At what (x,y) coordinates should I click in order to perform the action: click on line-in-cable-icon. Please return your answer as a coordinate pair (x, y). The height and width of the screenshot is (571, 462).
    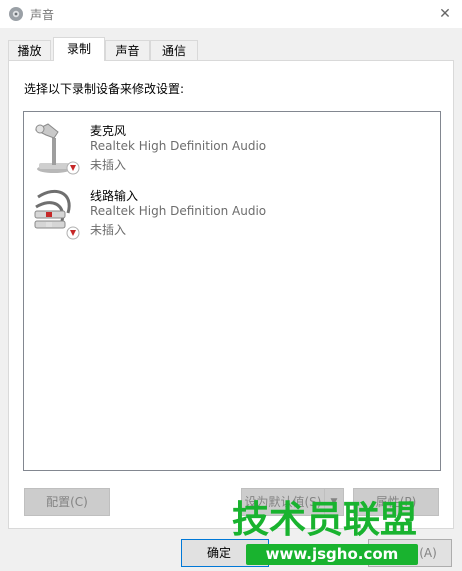
    Looking at the image, I should click on (57, 215).